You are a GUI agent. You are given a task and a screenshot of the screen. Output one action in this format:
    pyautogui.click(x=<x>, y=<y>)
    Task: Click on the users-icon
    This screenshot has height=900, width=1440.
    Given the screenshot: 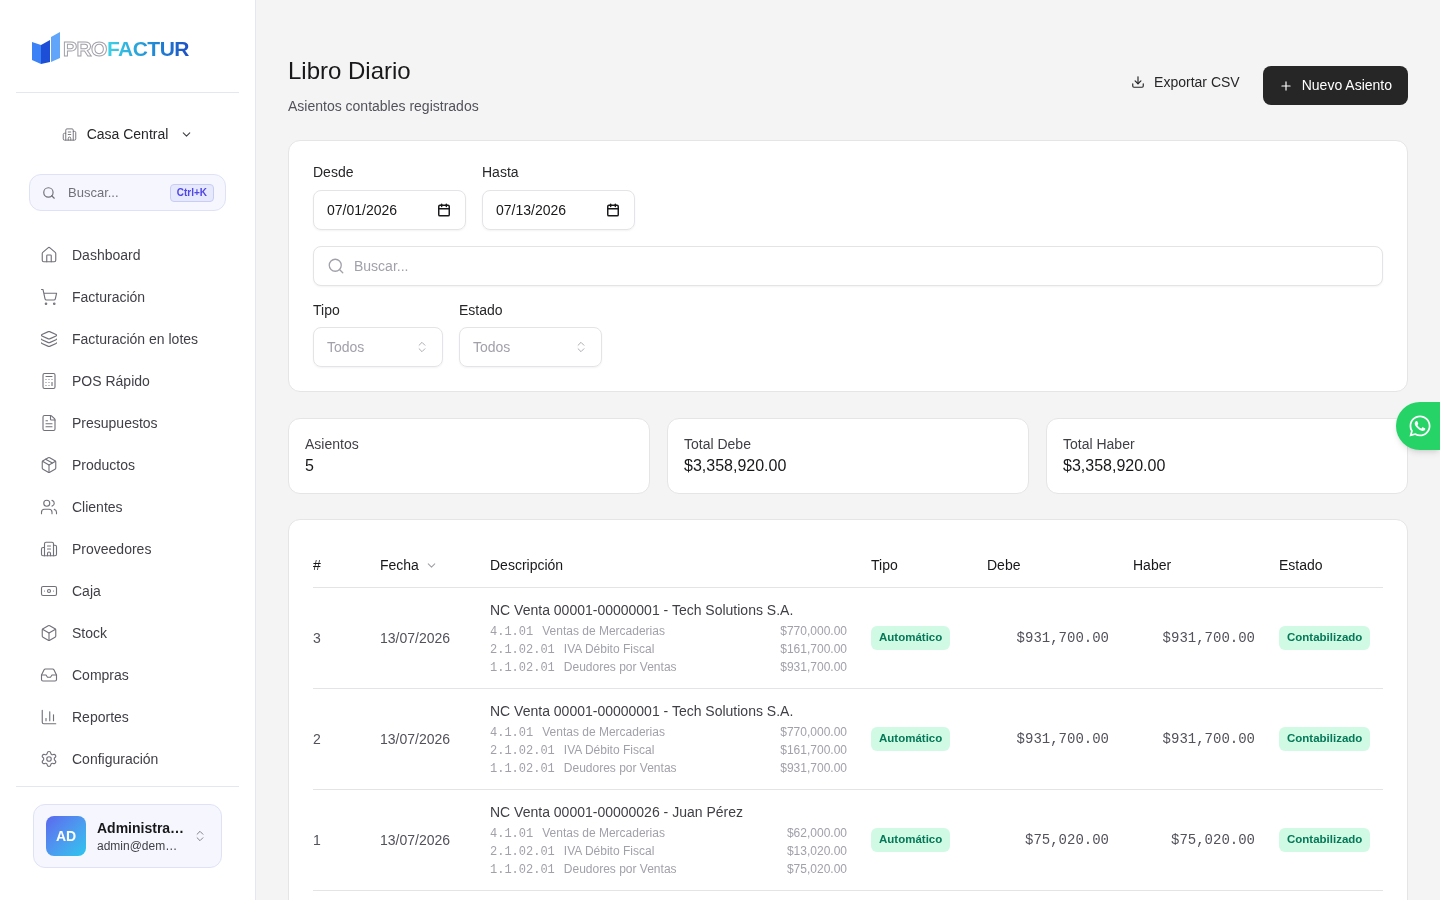 What is the action you would take?
    pyautogui.click(x=49, y=507)
    